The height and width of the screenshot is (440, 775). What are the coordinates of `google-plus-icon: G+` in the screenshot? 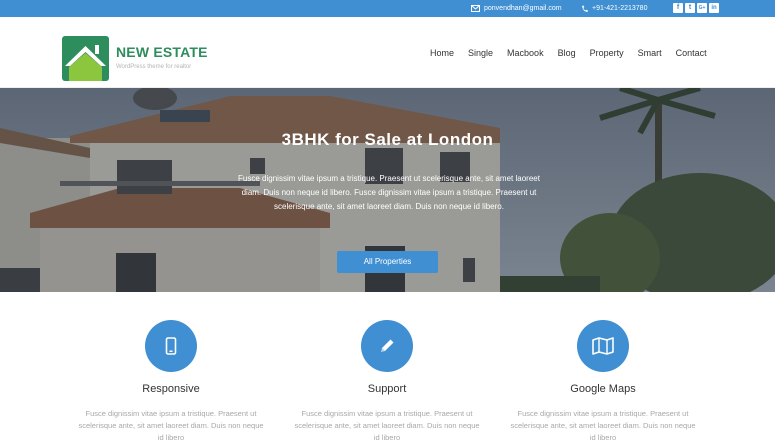 It's located at (702, 8).